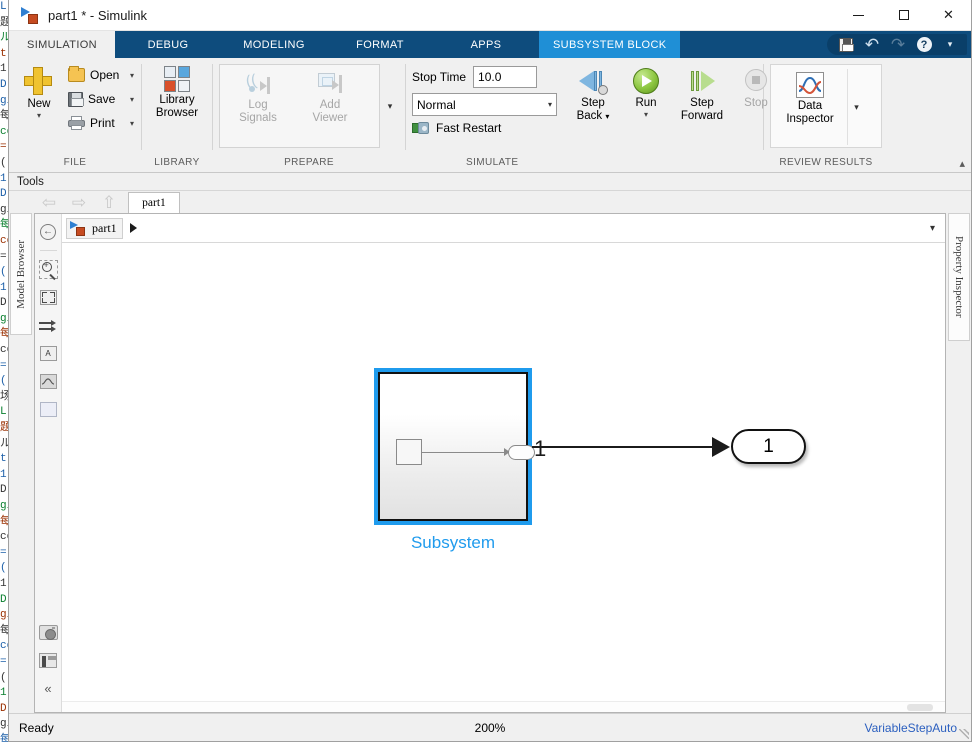 Image resolution: width=980 pixels, height=742 pixels. I want to click on data-inspector-button: Data Inspector, so click(810, 97).